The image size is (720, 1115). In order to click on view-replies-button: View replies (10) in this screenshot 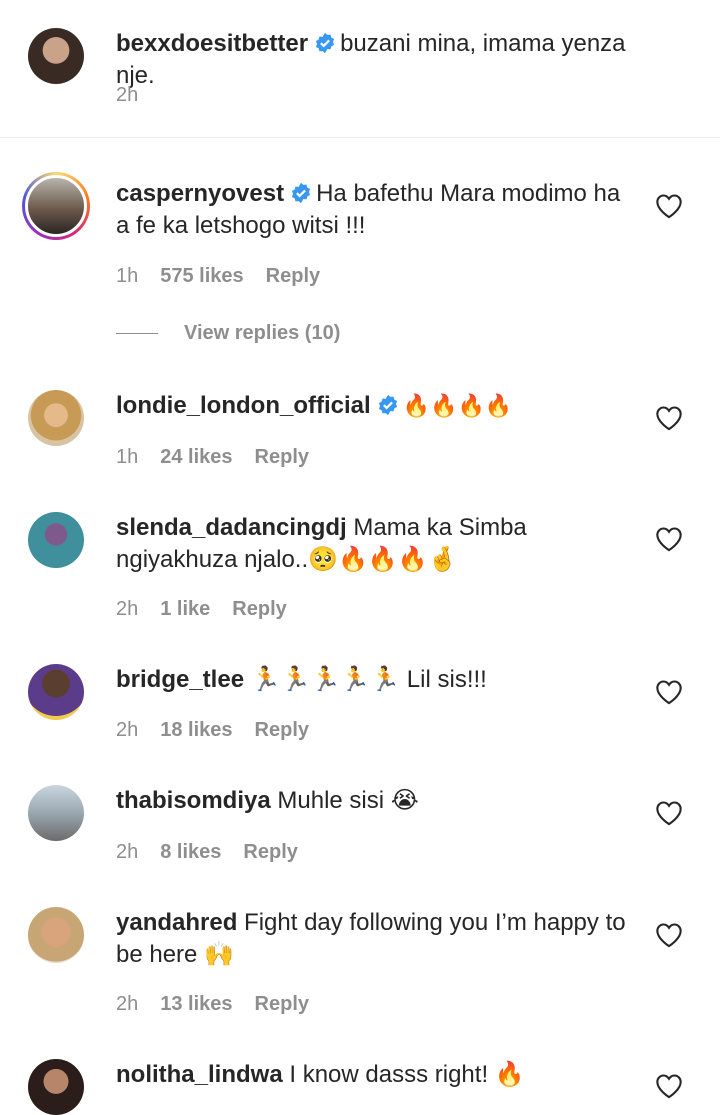, I will do `click(228, 333)`.